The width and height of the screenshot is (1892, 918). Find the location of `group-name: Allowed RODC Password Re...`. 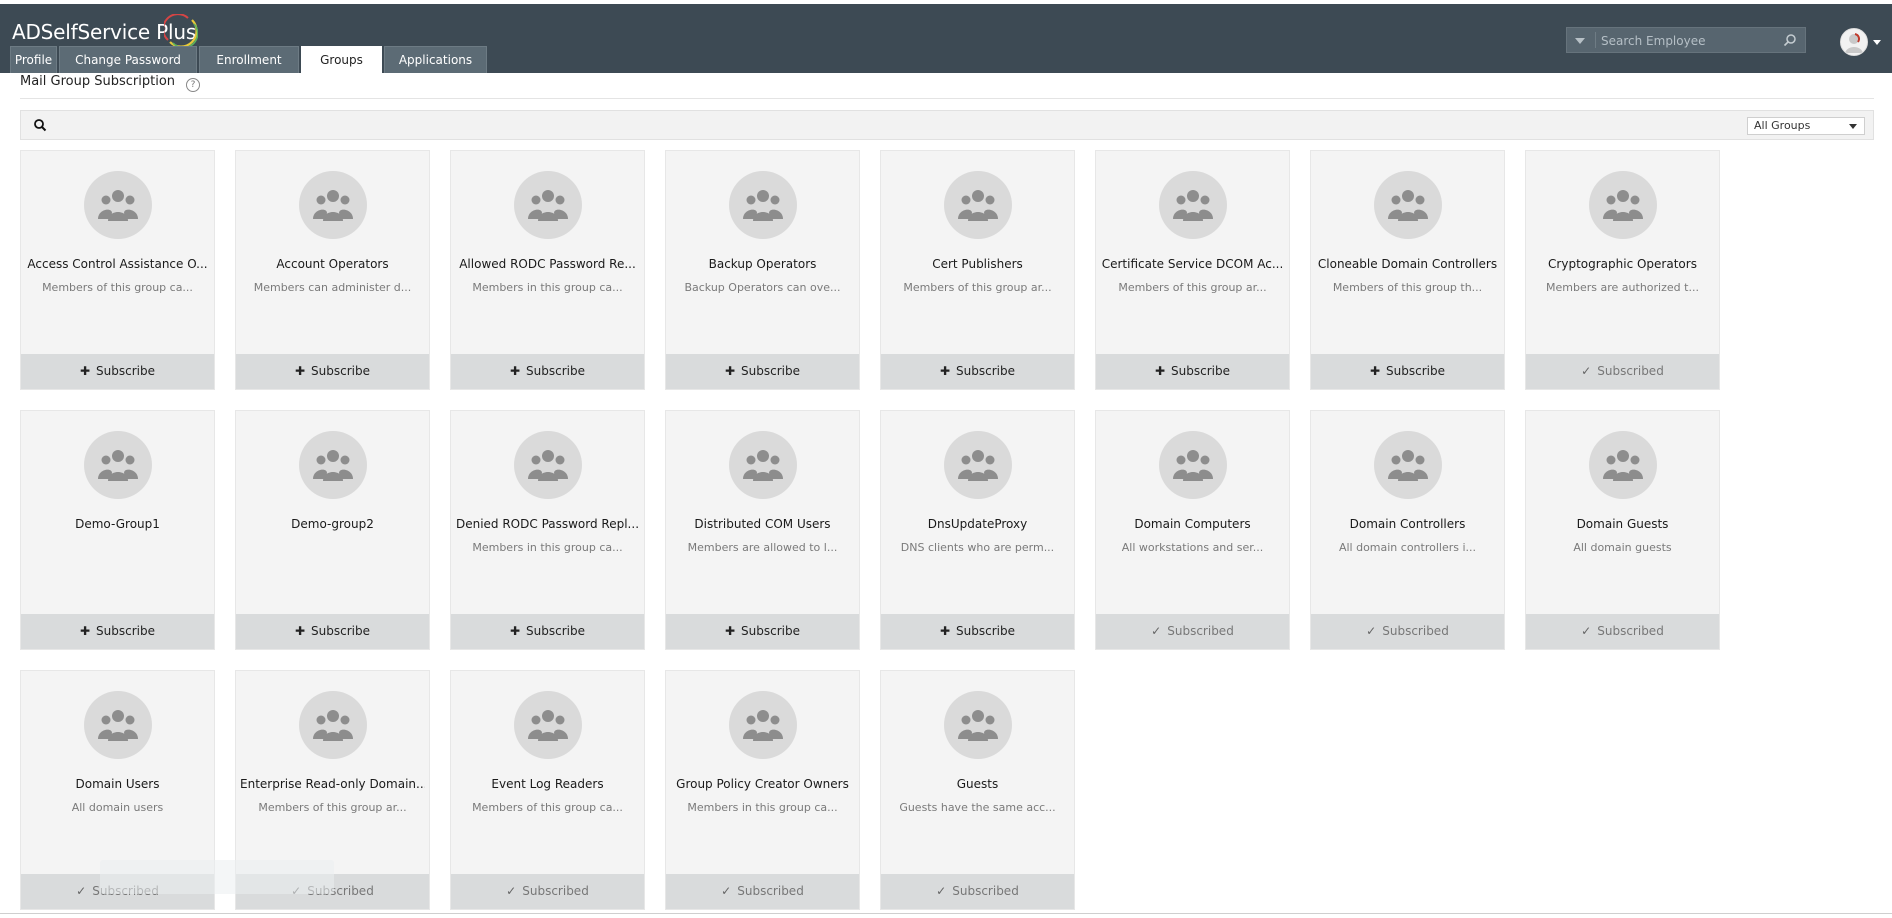

group-name: Allowed RODC Password Re... is located at coordinates (547, 264).